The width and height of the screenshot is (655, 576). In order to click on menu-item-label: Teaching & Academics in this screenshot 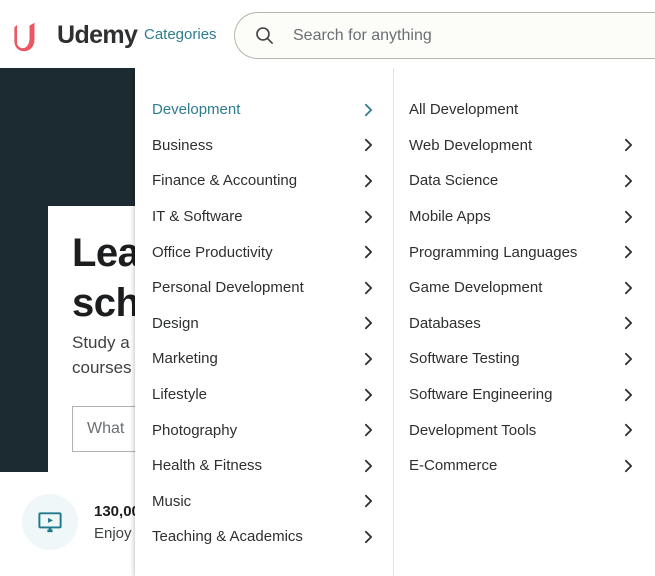, I will do `click(227, 537)`.